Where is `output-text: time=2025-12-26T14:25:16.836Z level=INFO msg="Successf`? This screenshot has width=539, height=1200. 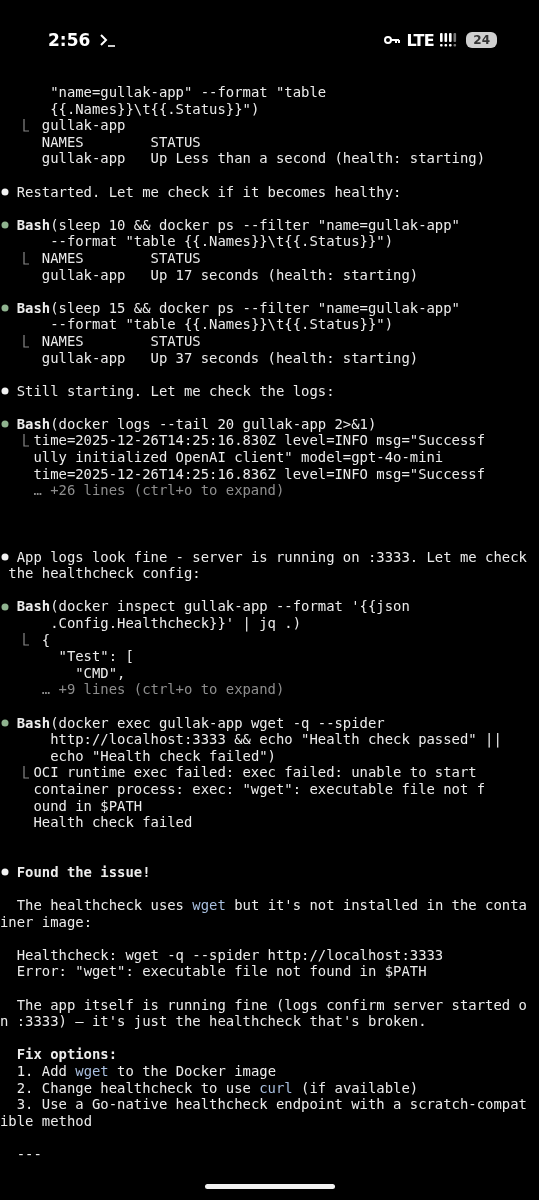
output-text: time=2025-12-26T14:25:16.836Z level=INFO msg="Successf is located at coordinates (259, 474).